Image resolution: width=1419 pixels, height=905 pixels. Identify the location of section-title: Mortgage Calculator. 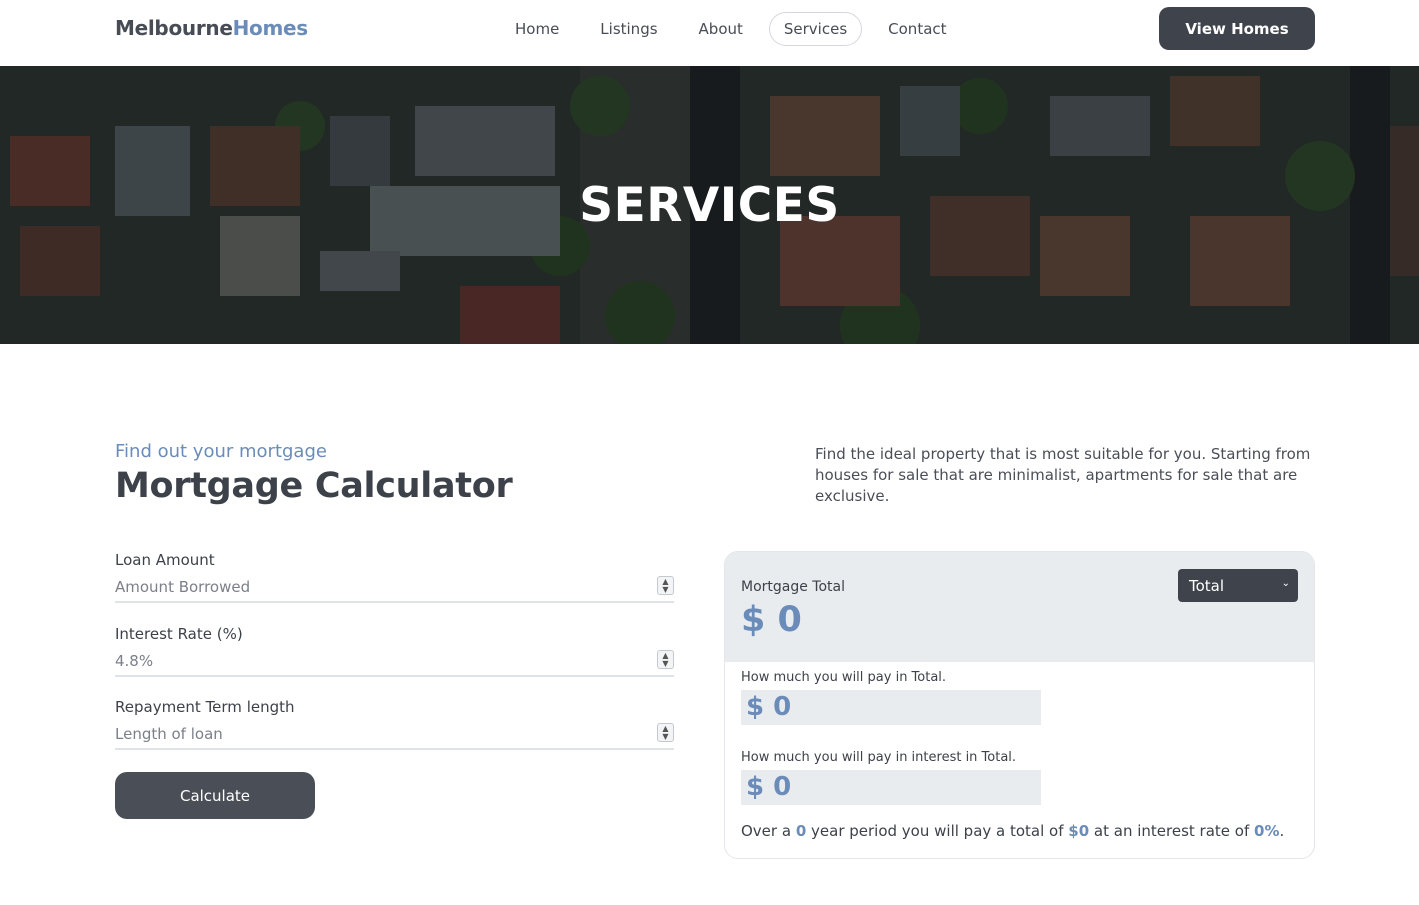
(314, 486).